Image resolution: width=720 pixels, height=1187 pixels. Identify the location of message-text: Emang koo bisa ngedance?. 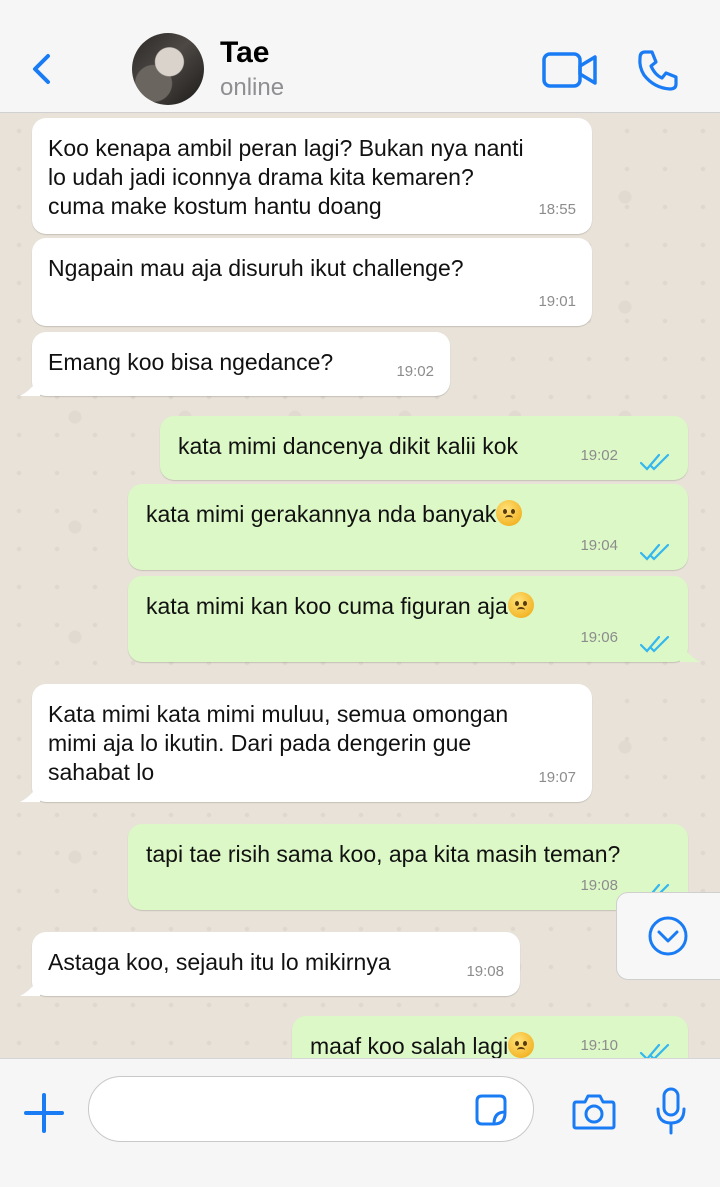
(191, 362).